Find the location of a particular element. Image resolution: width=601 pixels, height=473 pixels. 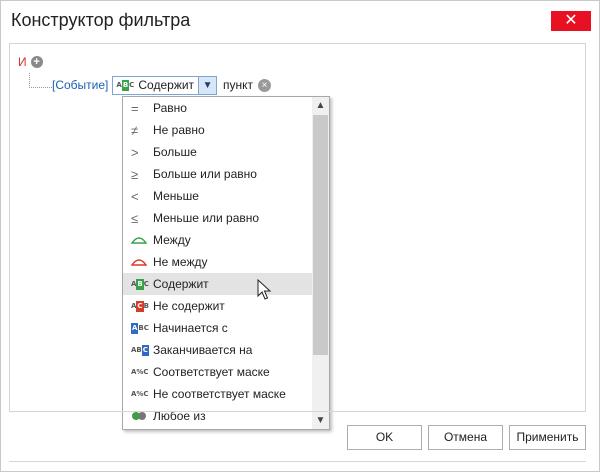

operator-option-ends-with: AB C Заканчивается на is located at coordinates (217, 350).